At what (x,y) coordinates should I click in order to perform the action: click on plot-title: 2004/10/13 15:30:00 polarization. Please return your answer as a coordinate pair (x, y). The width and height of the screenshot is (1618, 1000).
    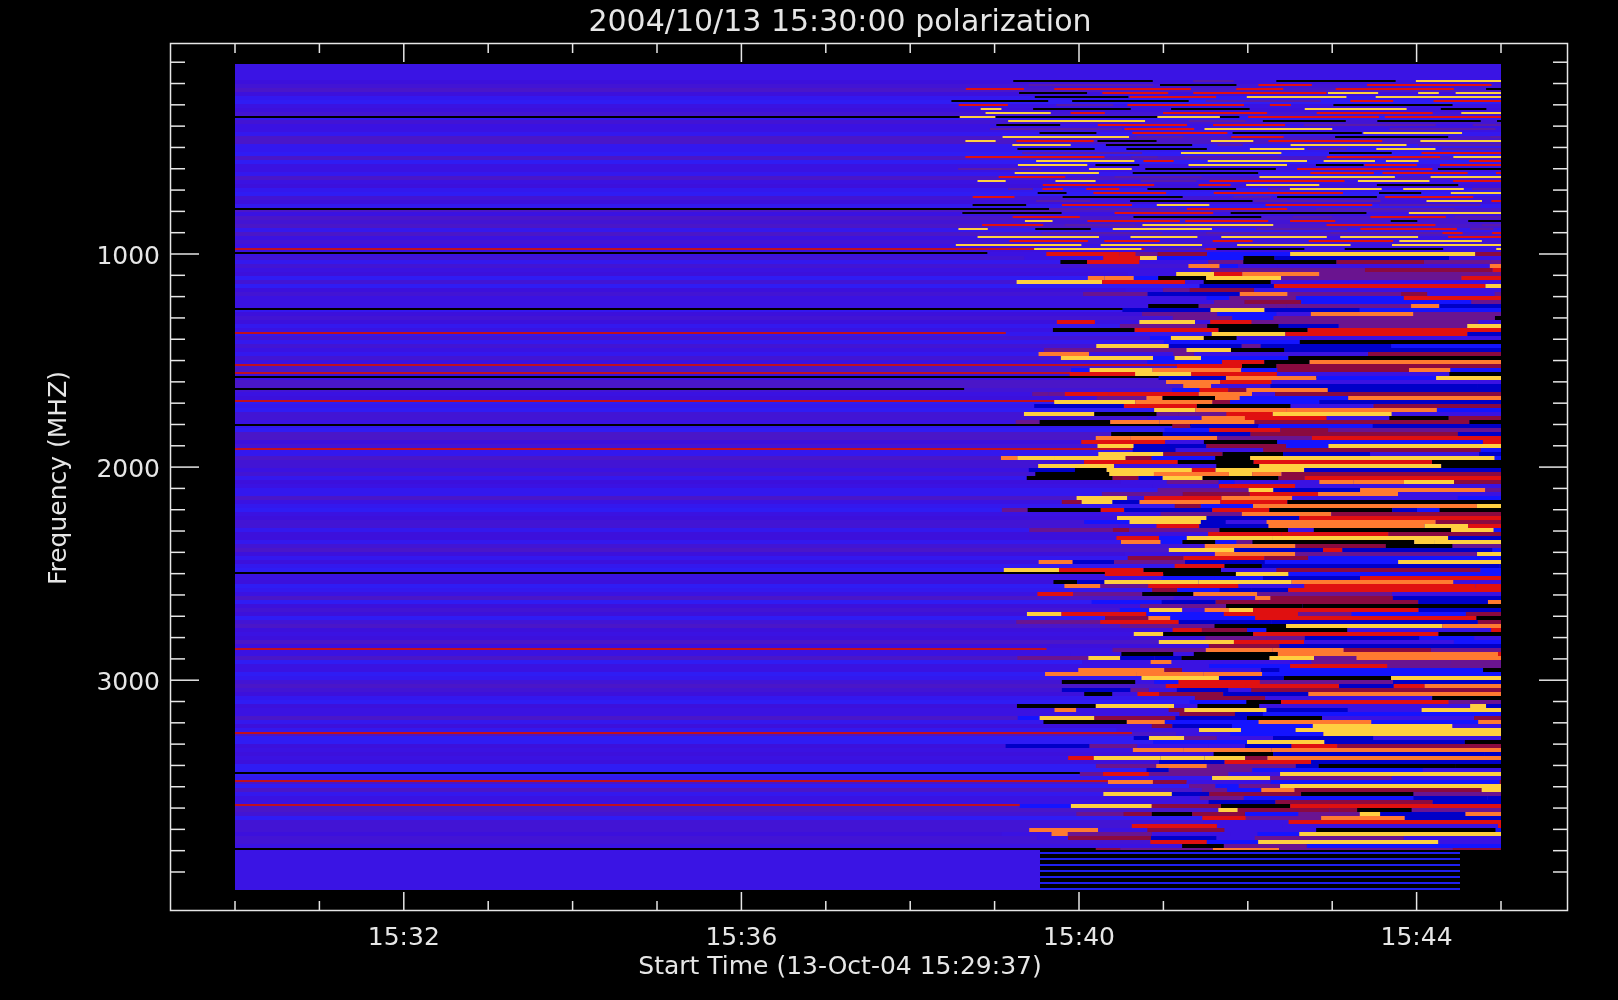
    Looking at the image, I should click on (840, 20).